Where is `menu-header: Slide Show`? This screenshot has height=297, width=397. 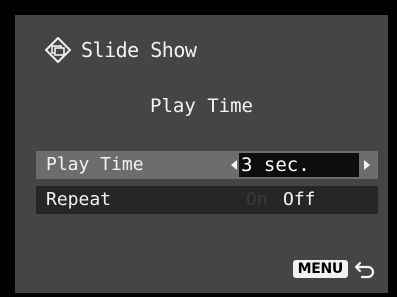
menu-header: Slide Show is located at coordinates (121, 50).